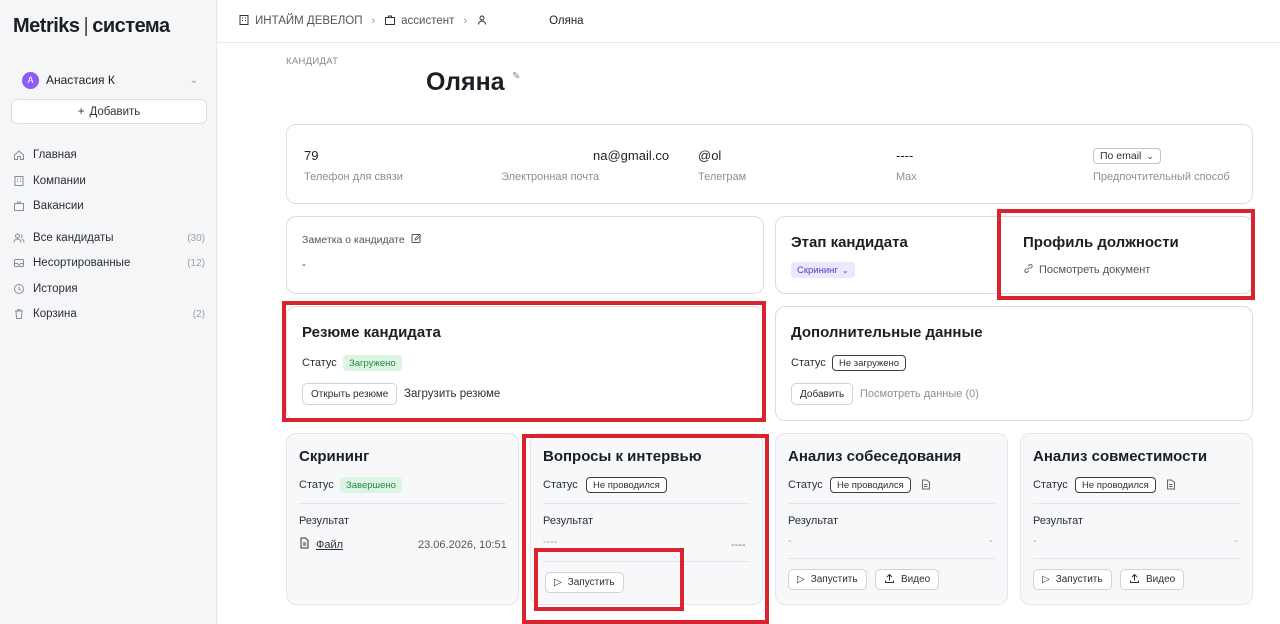 Image resolution: width=1280 pixels, height=624 pixels. I want to click on chevron-right-icon: ›, so click(373, 21).